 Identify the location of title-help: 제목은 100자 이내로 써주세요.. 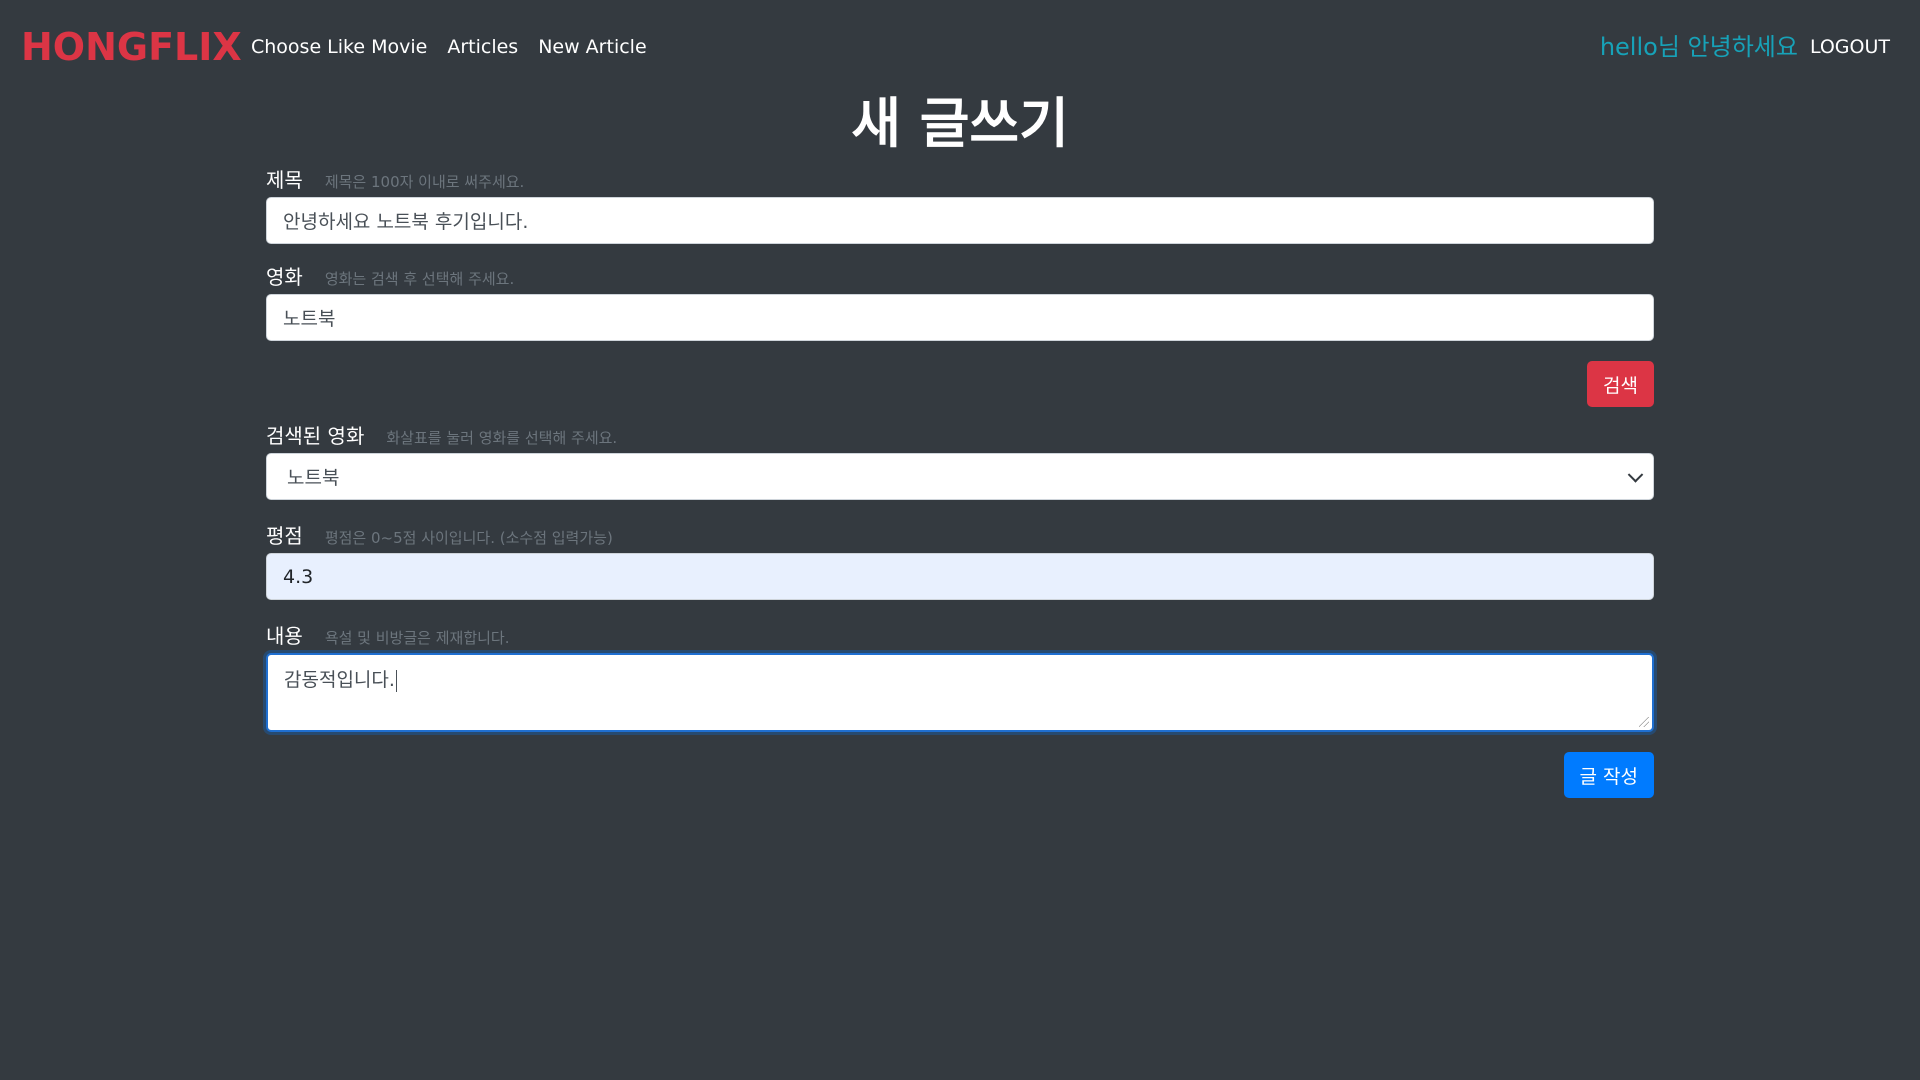
(424, 182).